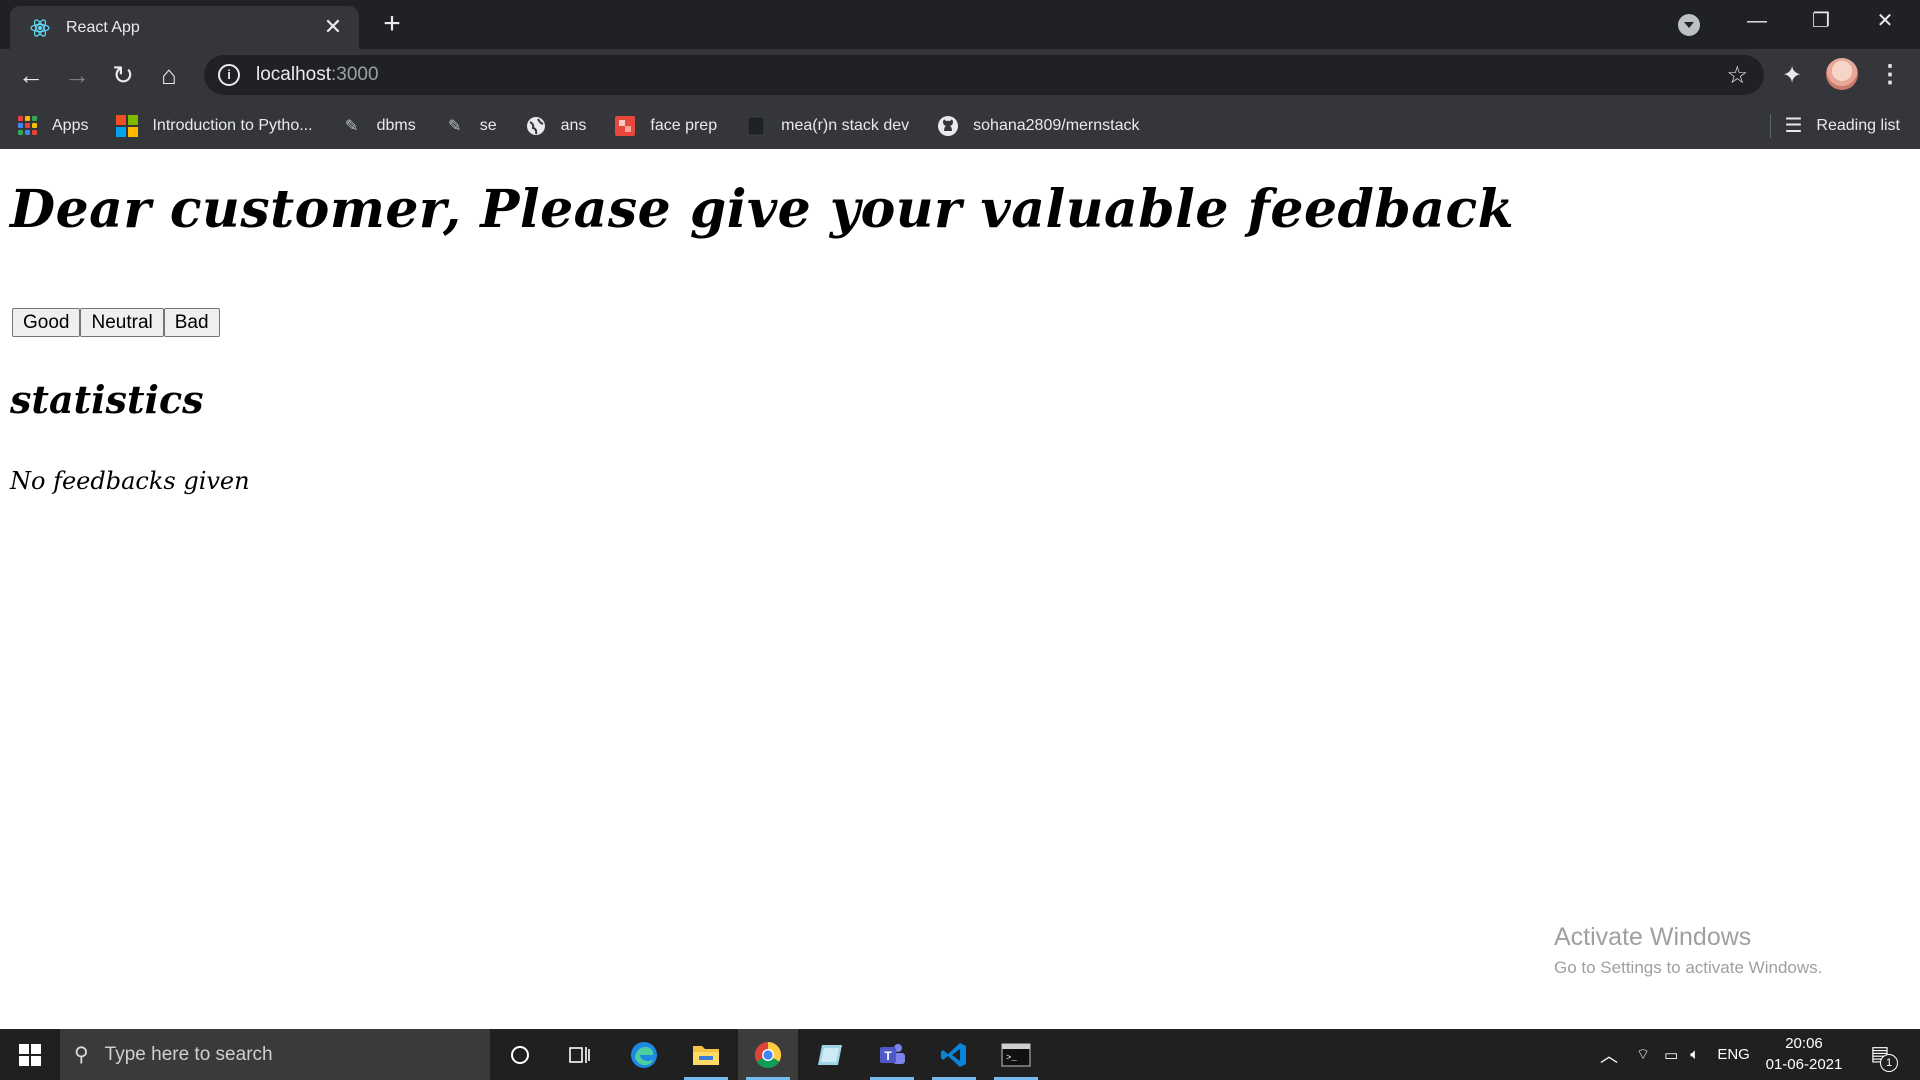  I want to click on teams-icon: T, so click(892, 1054).